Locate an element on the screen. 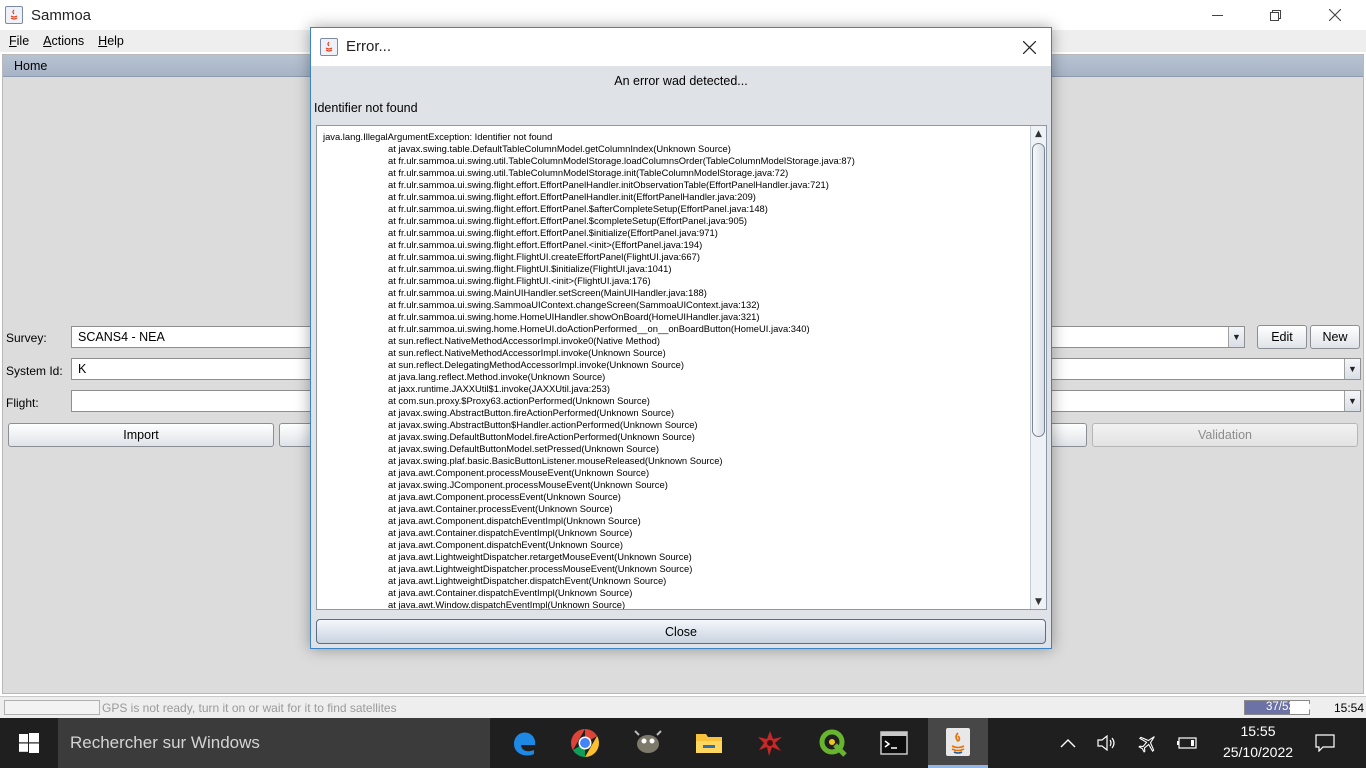  restore-button is located at coordinates (1275, 15).